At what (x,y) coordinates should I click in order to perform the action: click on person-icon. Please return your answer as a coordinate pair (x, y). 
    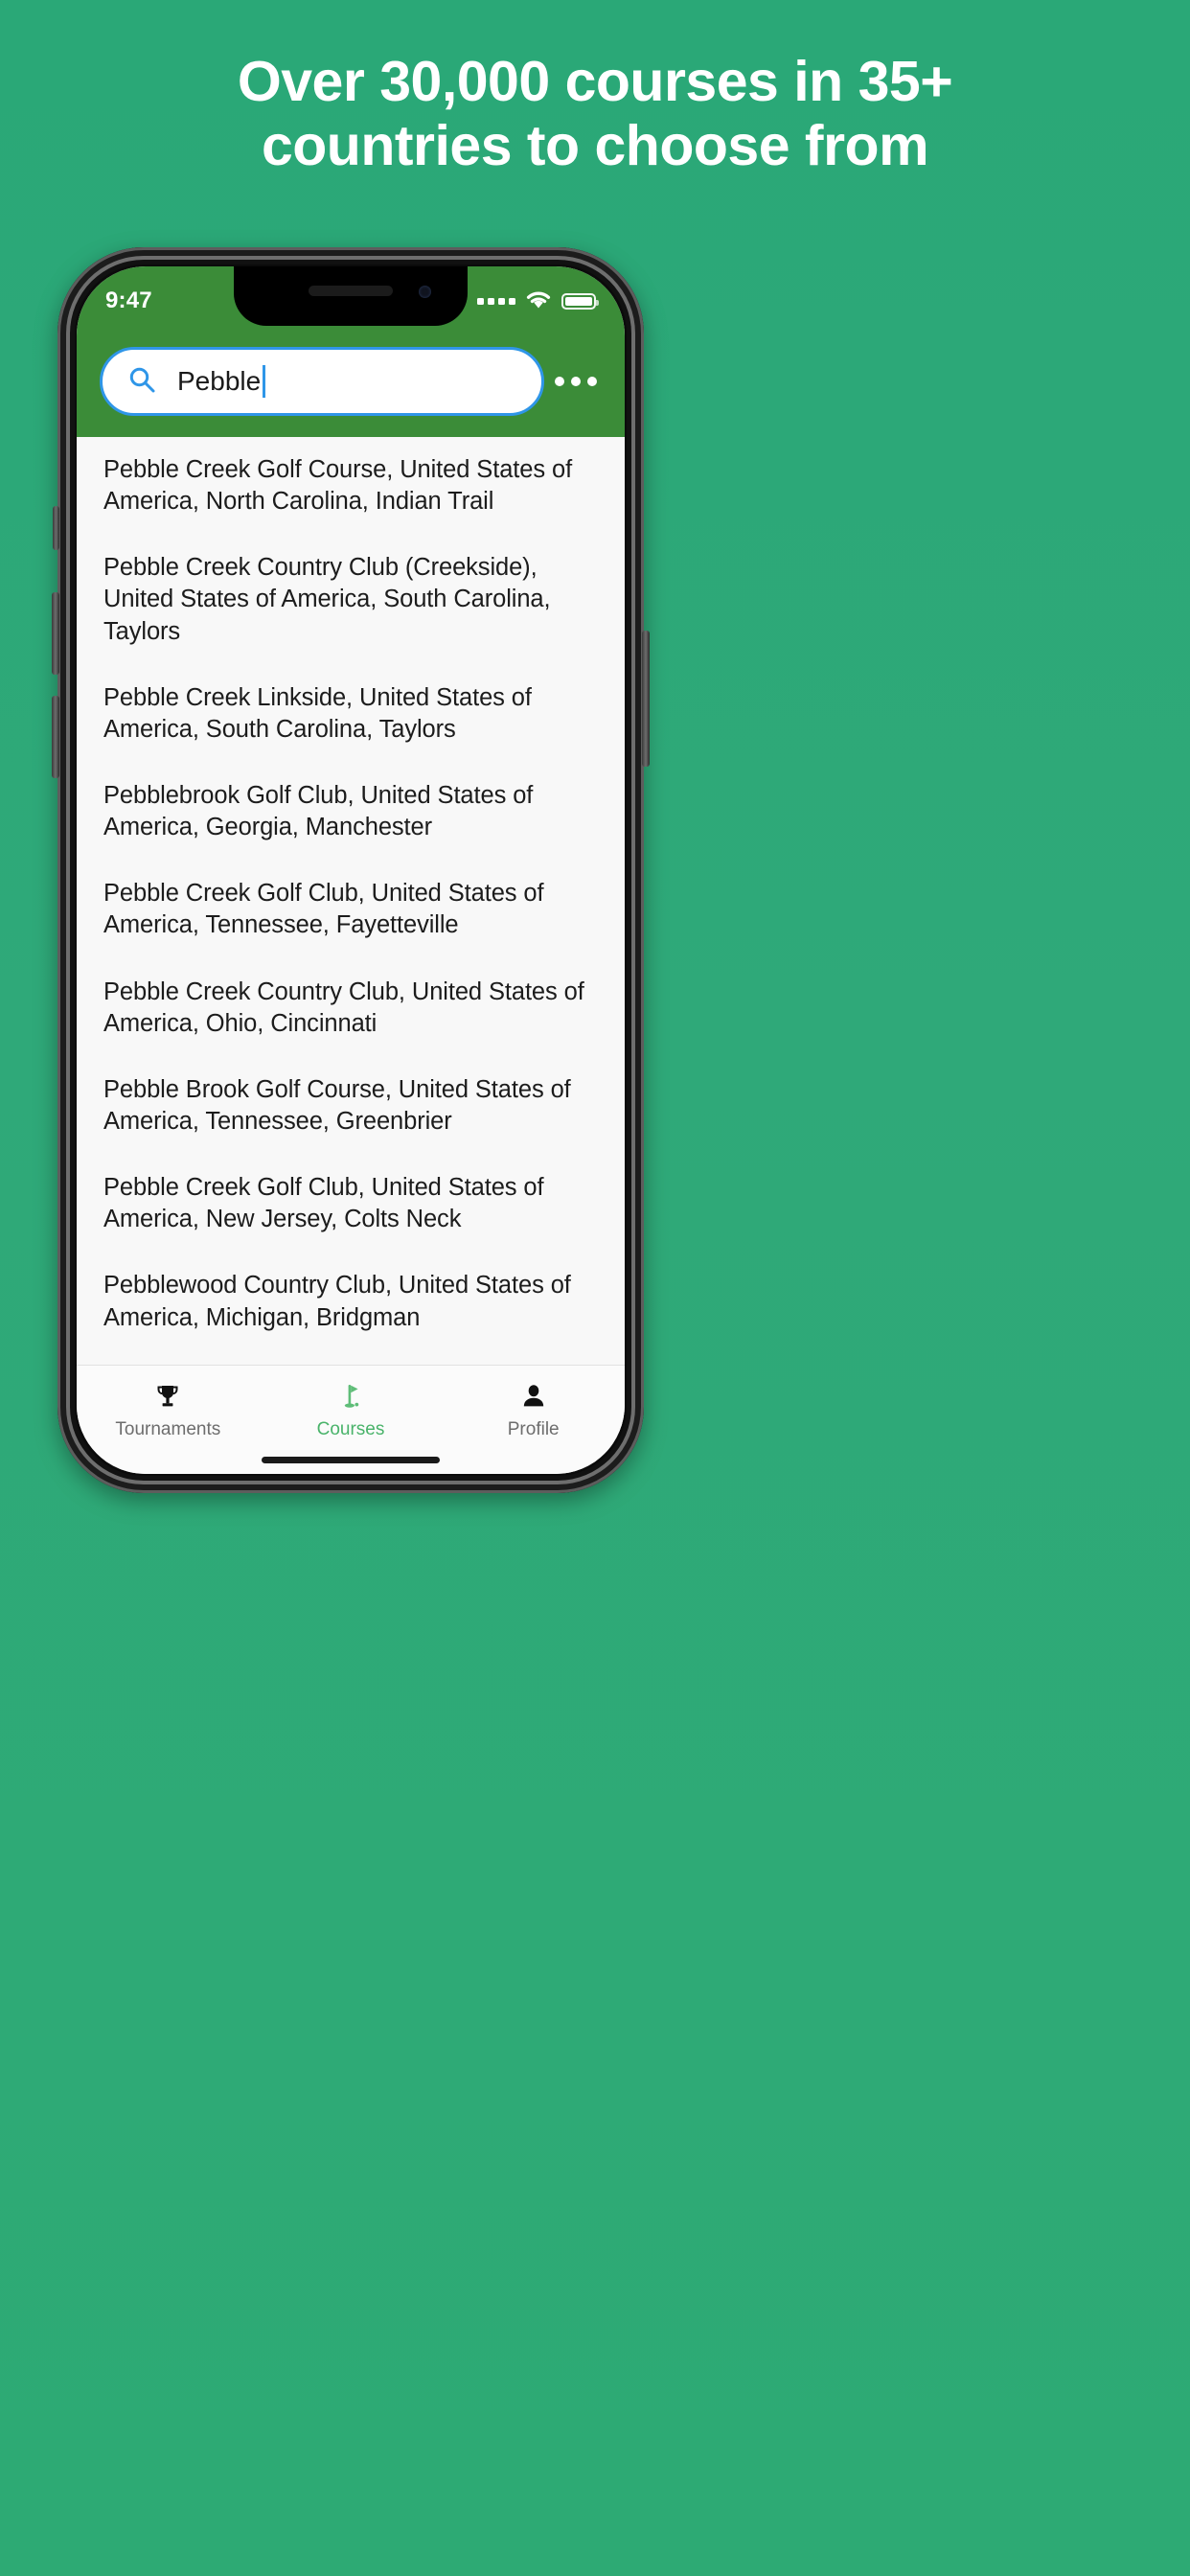
    Looking at the image, I should click on (533, 1396).